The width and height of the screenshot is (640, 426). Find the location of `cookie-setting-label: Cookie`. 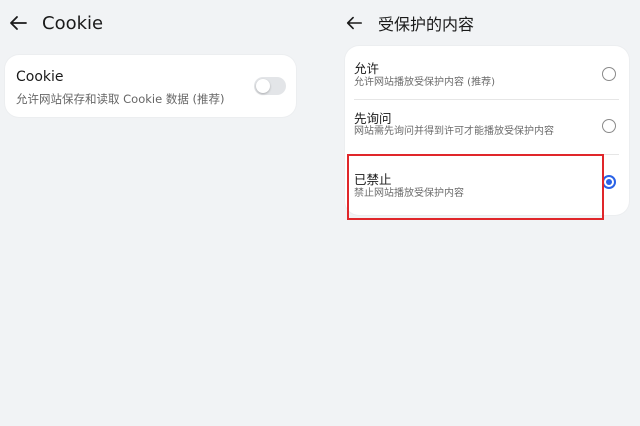

cookie-setting-label: Cookie is located at coordinates (40, 77).